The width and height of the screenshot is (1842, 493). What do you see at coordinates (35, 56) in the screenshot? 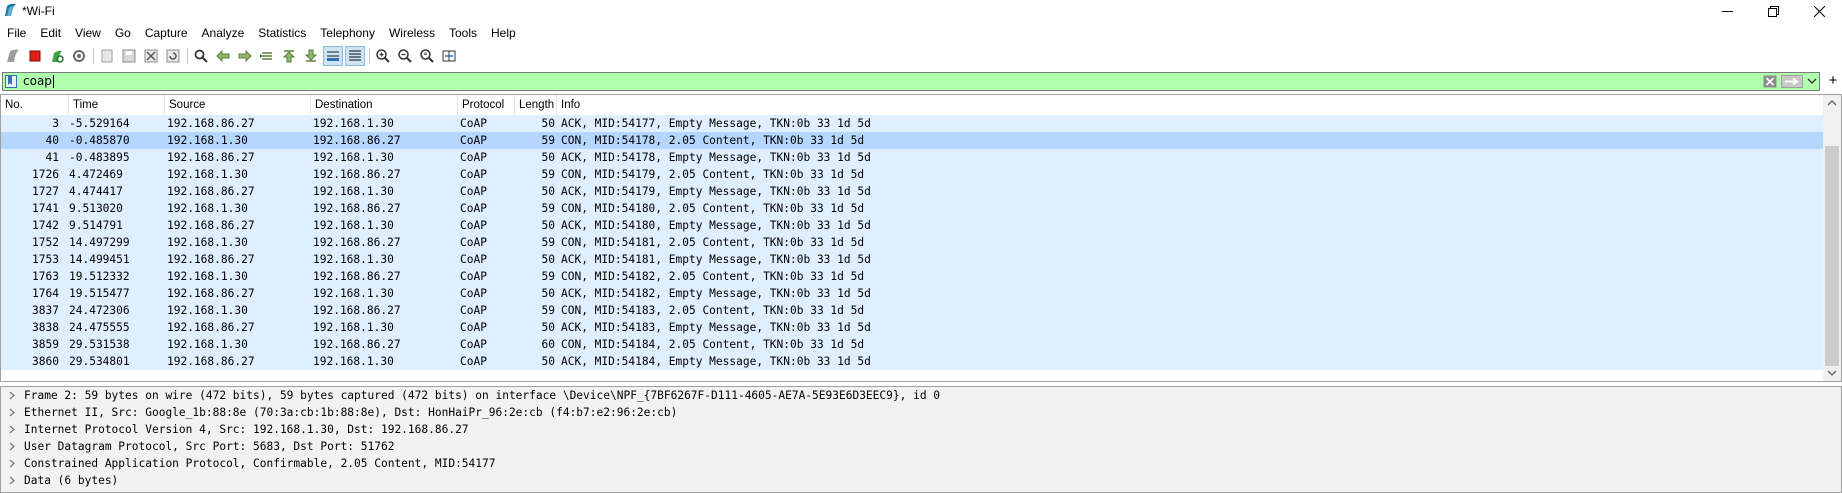
I see `stop-capture-button` at bounding box center [35, 56].